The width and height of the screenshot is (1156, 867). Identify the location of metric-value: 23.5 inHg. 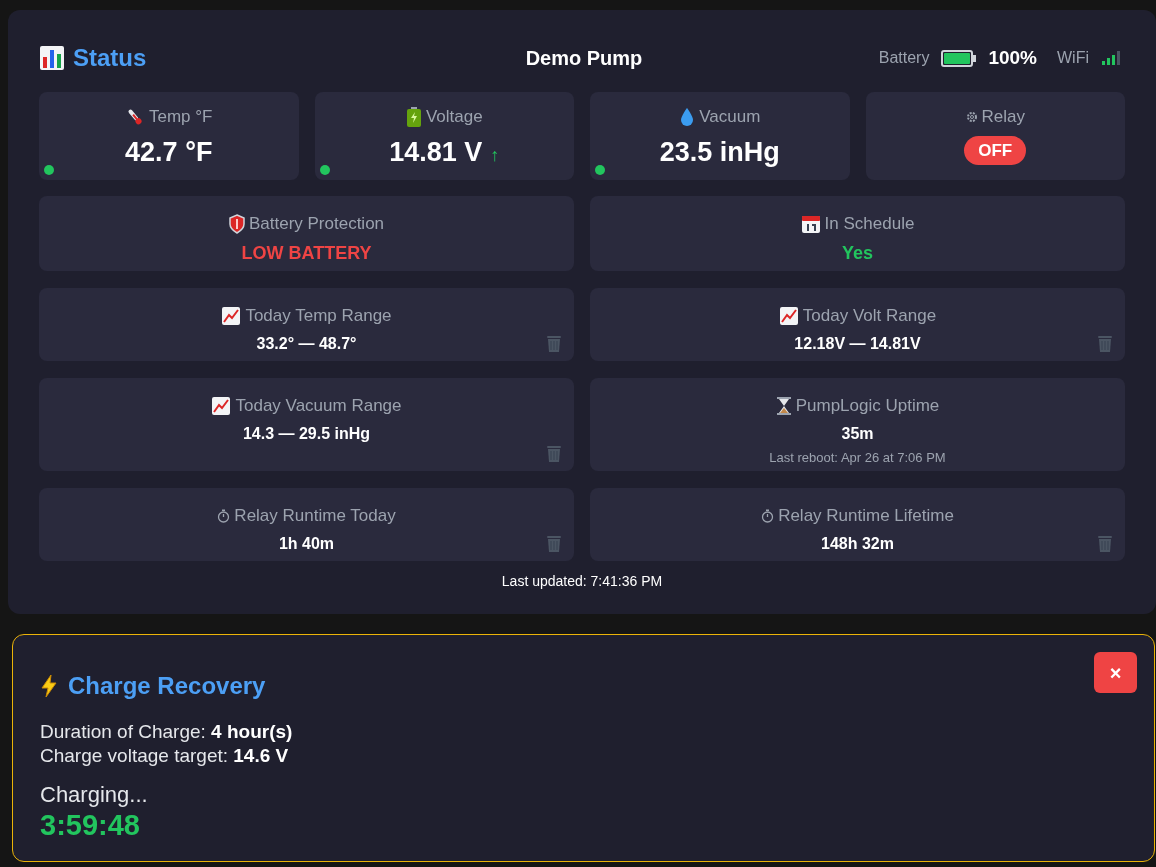
(719, 152).